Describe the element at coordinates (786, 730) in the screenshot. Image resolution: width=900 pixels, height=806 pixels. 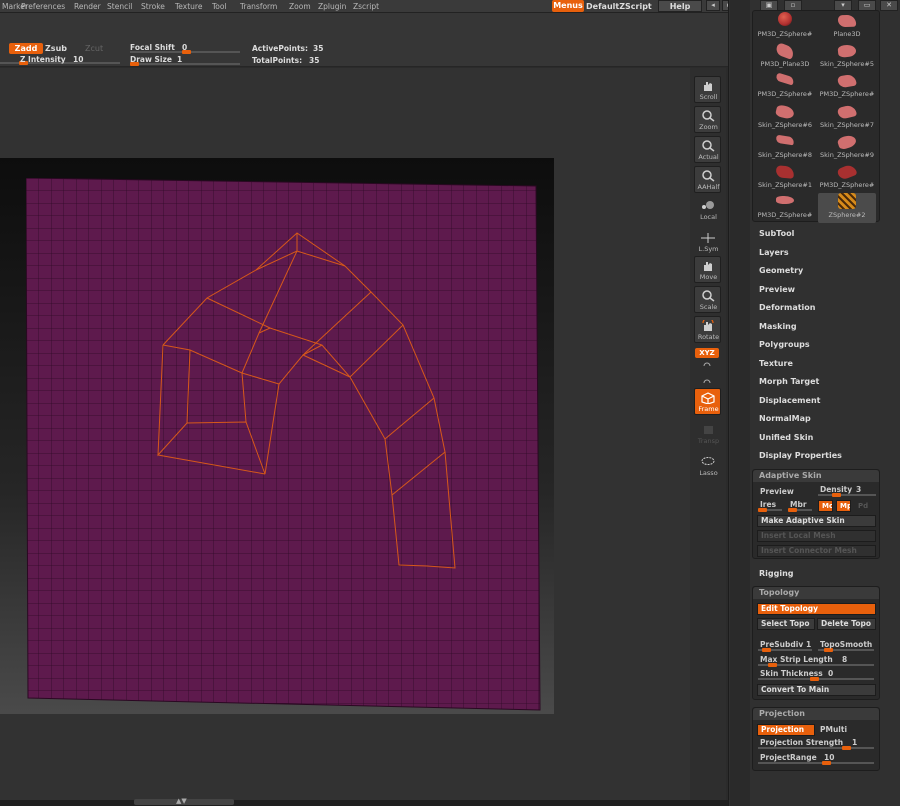
I see `projection-button: Projection` at that location.